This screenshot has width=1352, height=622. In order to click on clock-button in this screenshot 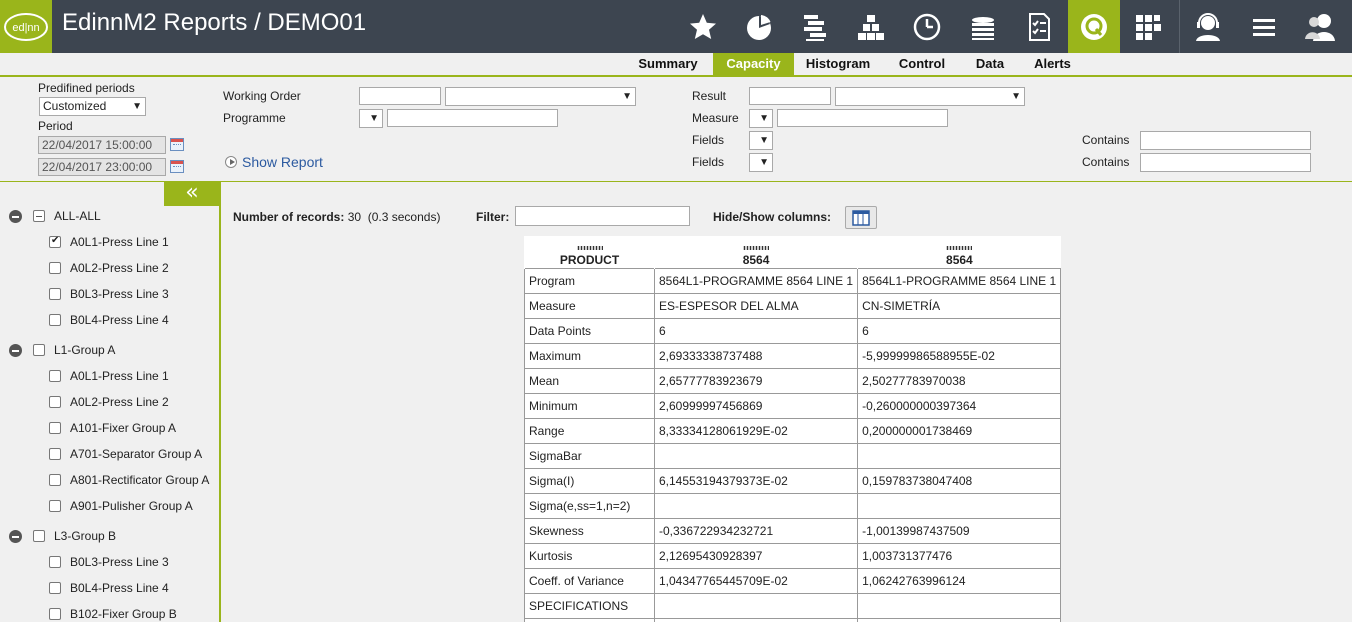, I will do `click(927, 26)`.